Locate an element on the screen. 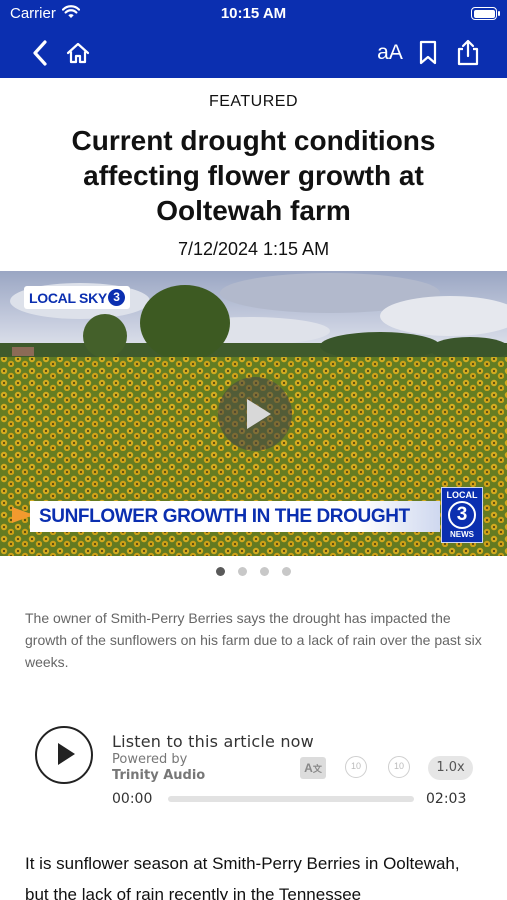 This screenshot has height=900, width=507. video-play-button is located at coordinates (255, 414).